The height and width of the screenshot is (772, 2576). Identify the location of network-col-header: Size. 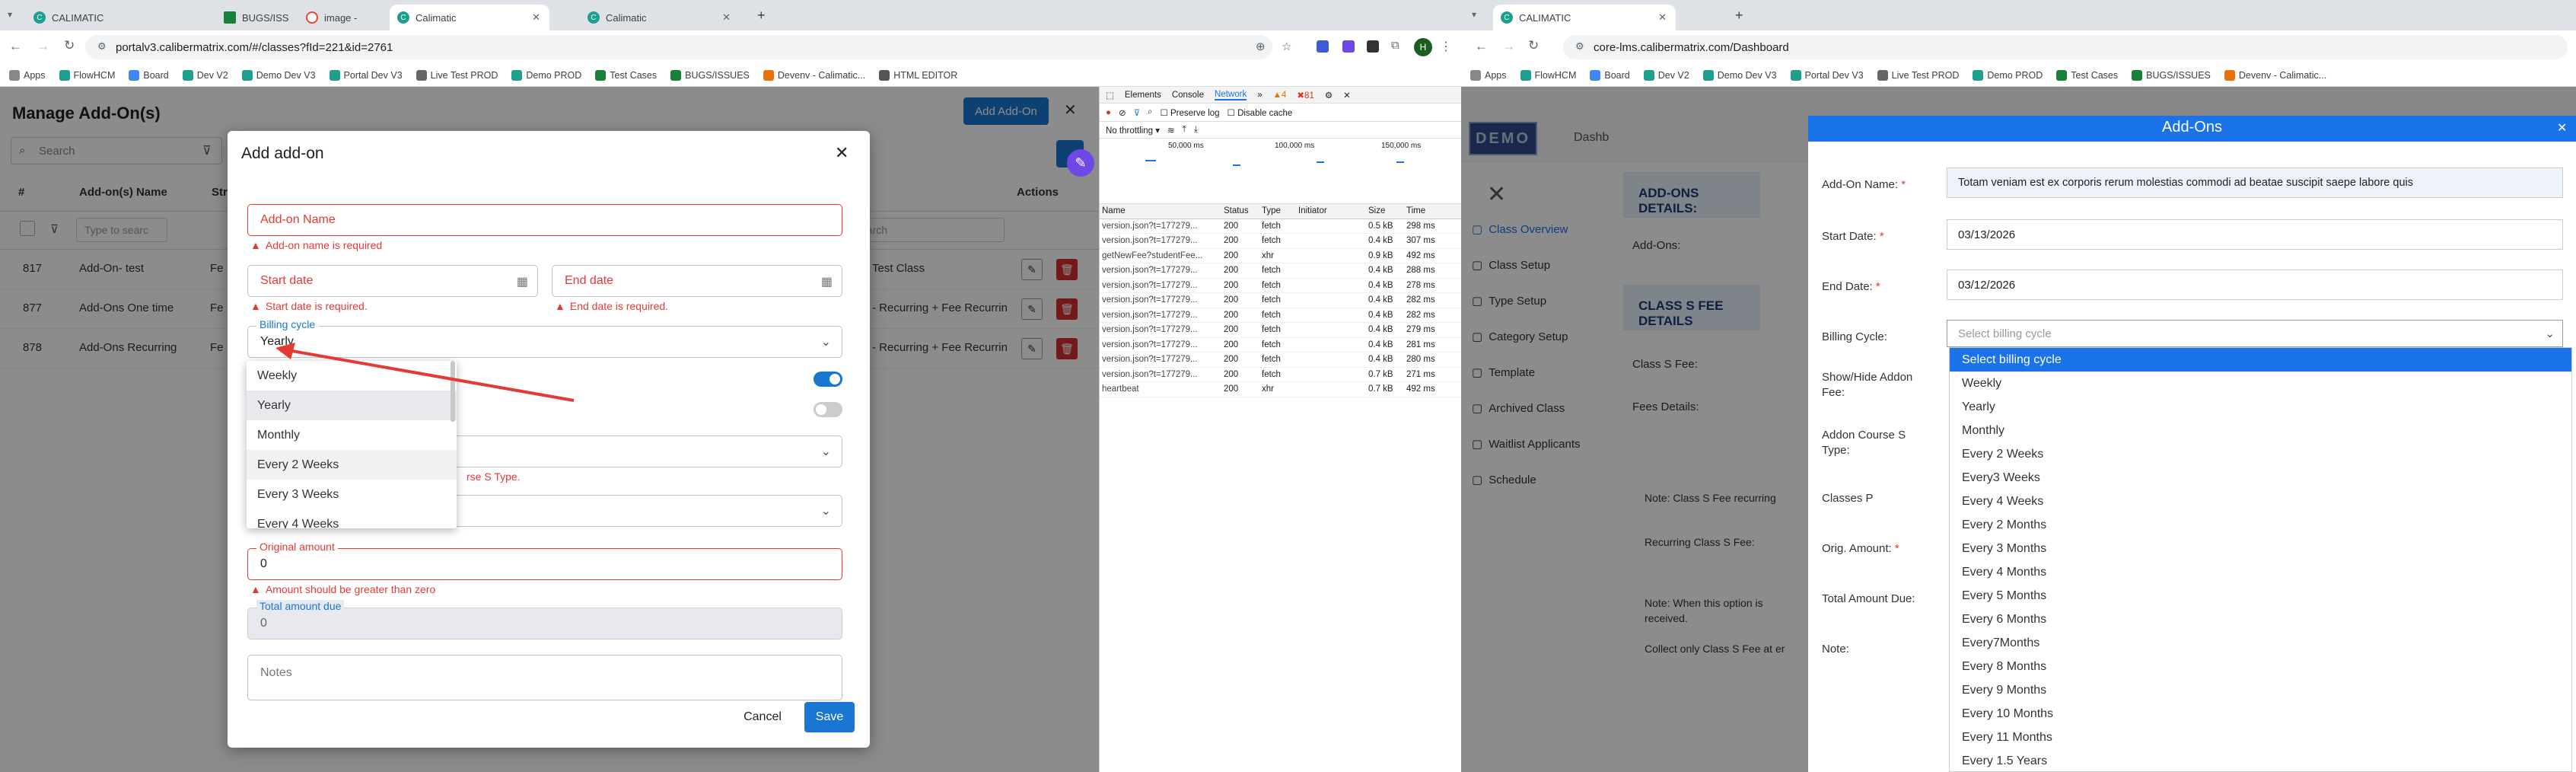
(1385, 210).